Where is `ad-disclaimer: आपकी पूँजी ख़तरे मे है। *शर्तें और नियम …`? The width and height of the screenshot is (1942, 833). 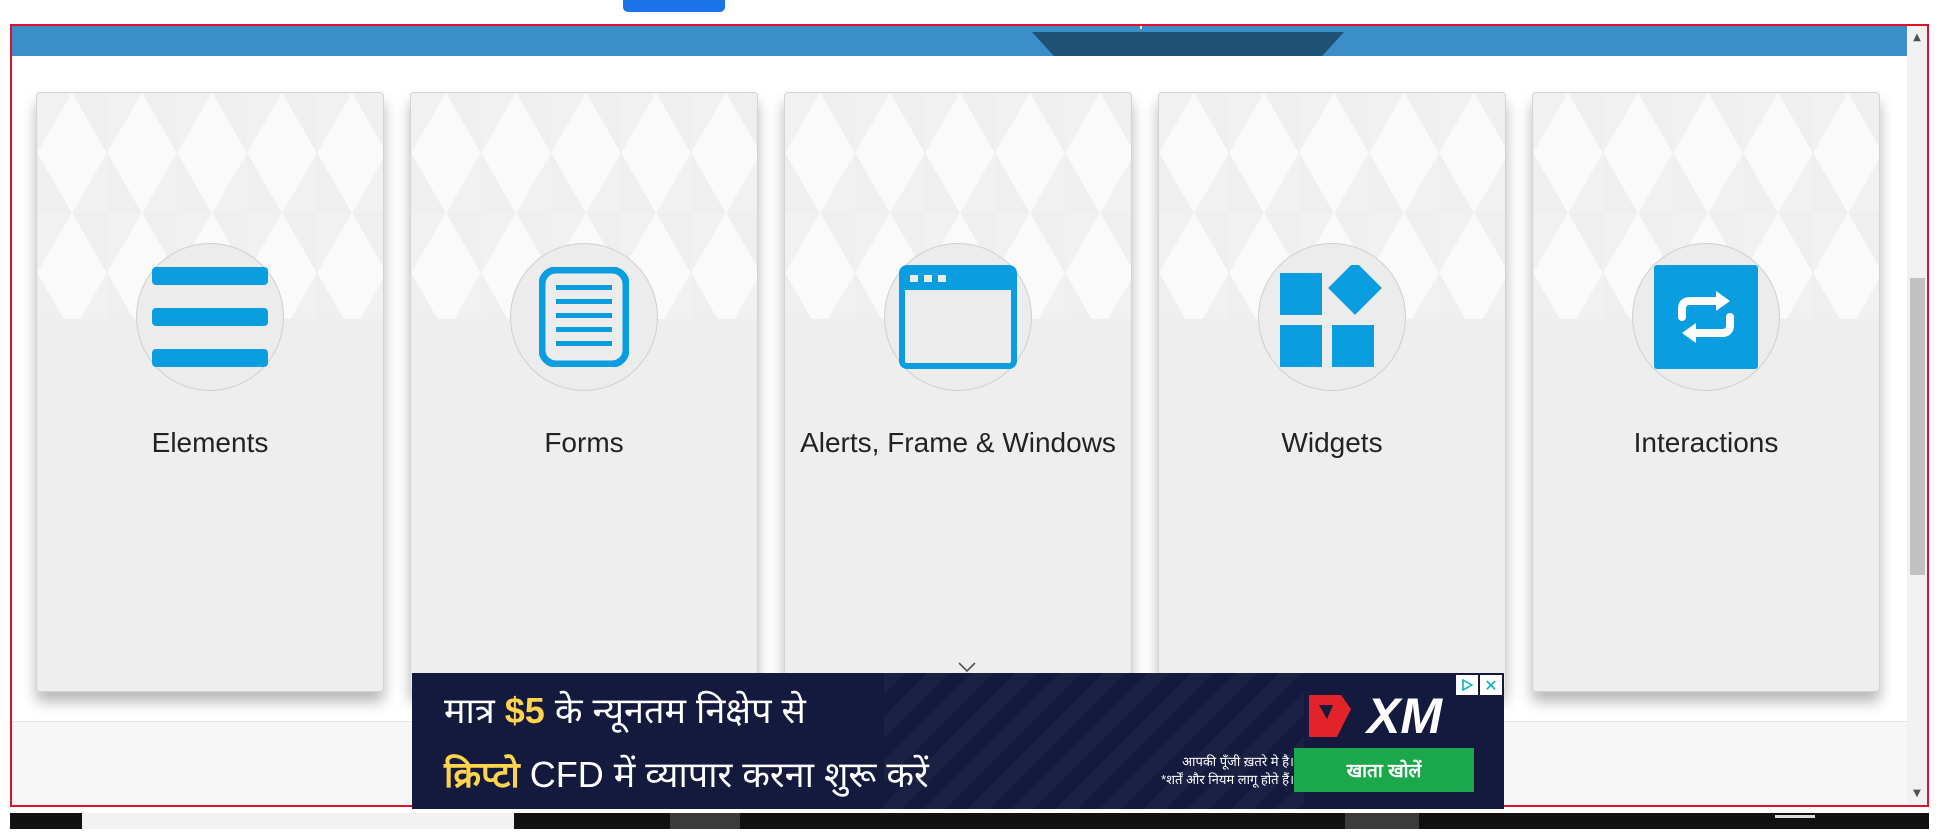 ad-disclaimer: आपकी पूँजी ख़तरे मे है। *शर्तें और नियम … is located at coordinates (1178, 771).